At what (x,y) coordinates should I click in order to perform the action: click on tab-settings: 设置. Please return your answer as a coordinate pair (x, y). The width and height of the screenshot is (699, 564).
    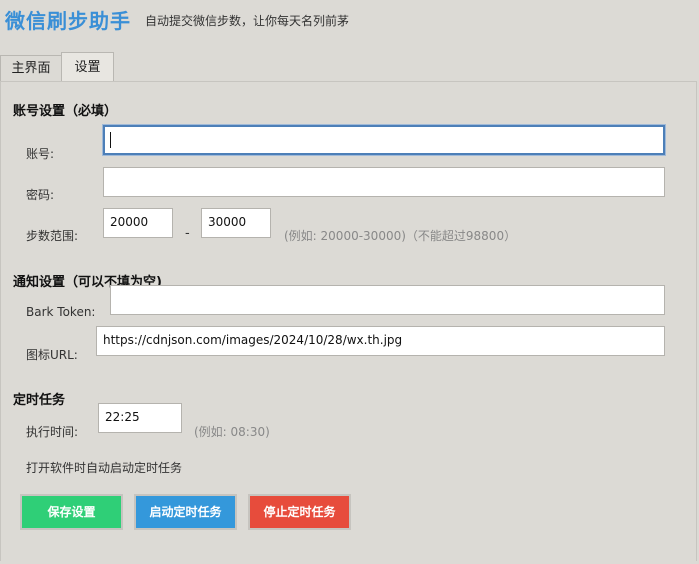
    Looking at the image, I should click on (87, 67).